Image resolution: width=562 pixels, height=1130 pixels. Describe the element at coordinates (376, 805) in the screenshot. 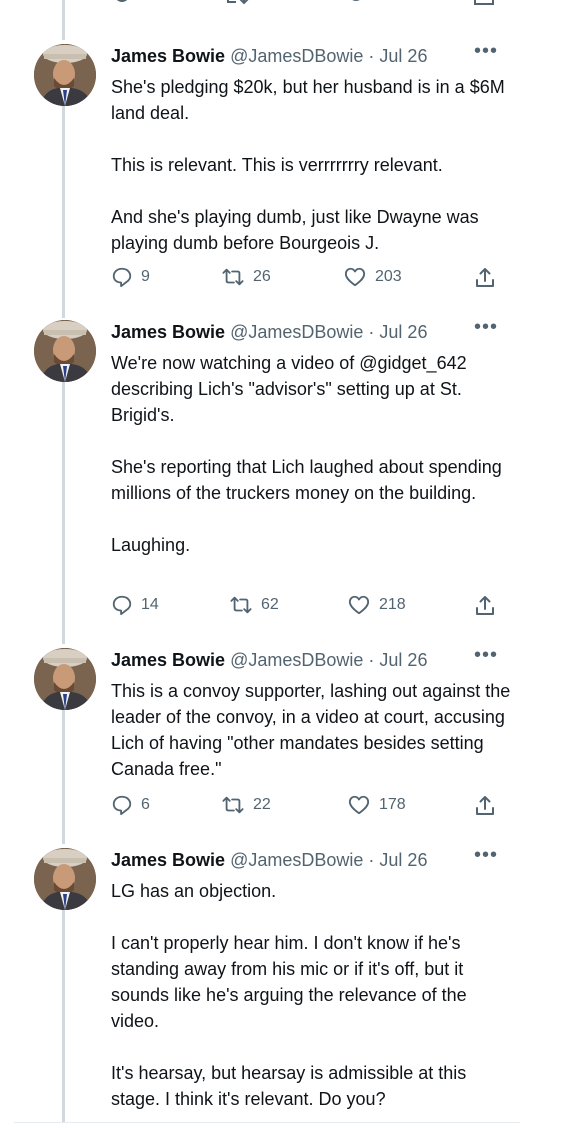

I see `like-button: 178` at that location.